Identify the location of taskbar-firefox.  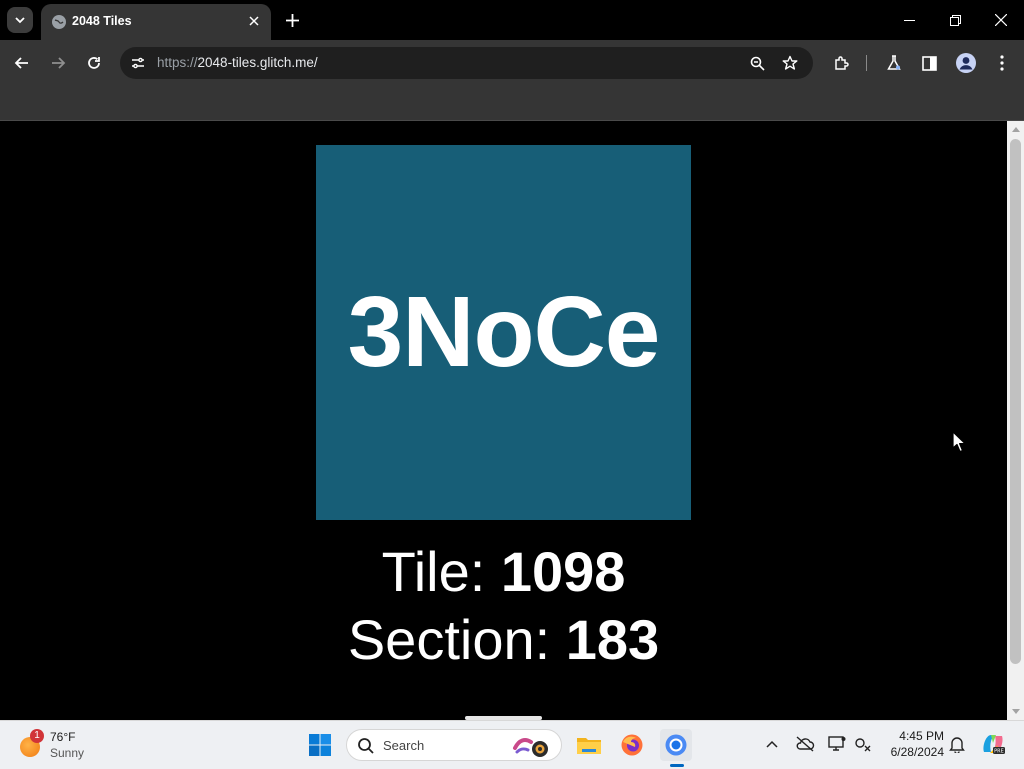
(632, 745).